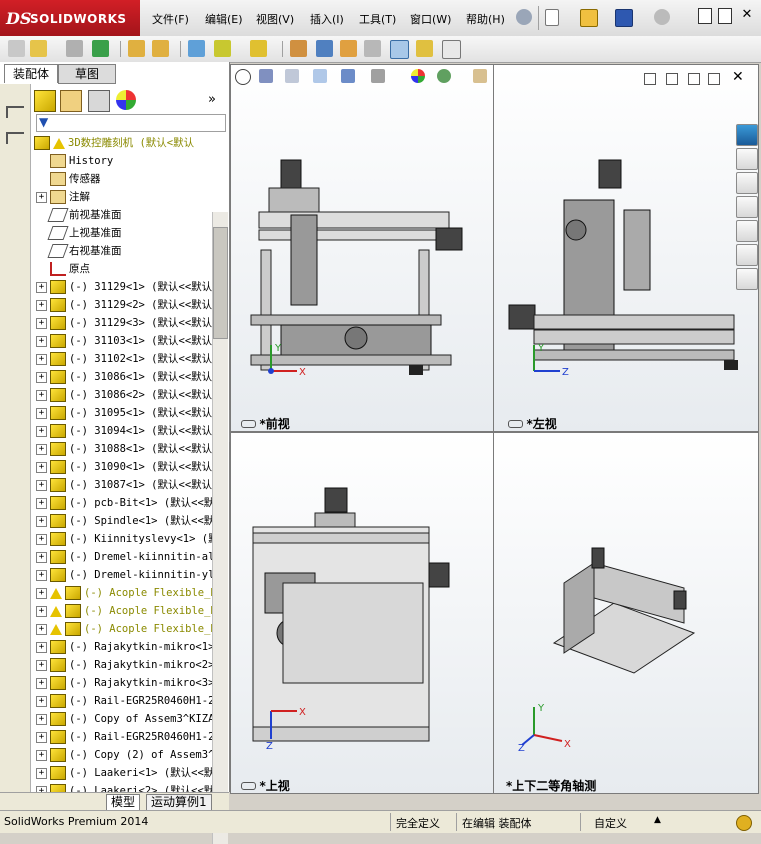  What do you see at coordinates (170, 19) in the screenshot?
I see `menu-file: 文件(F)` at bounding box center [170, 19].